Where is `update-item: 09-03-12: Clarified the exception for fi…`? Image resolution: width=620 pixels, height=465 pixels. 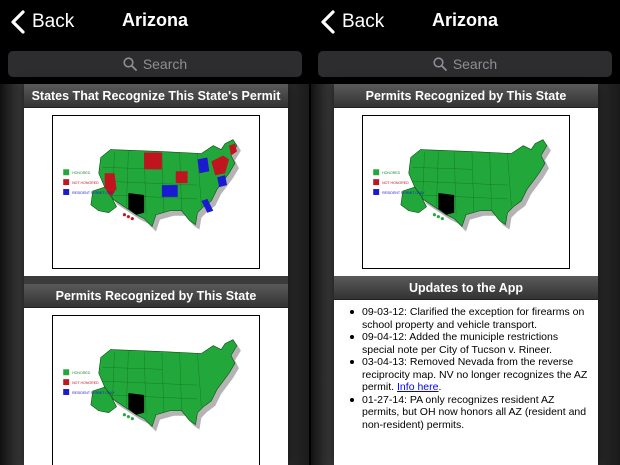
update-item: 09-03-12: Clarified the exception for fi… is located at coordinates (468, 318).